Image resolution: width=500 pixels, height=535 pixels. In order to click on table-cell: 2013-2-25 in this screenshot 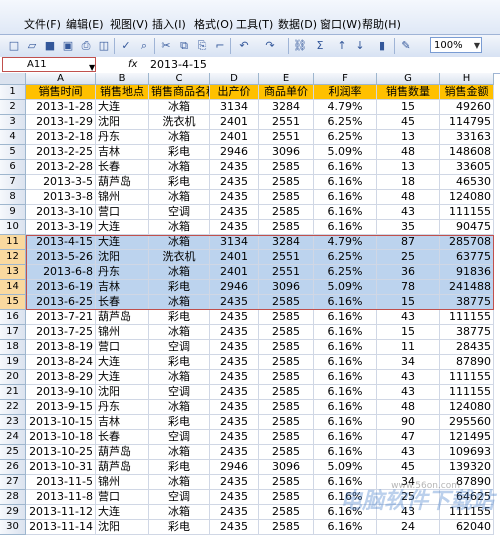, I will do `click(61, 152)`.